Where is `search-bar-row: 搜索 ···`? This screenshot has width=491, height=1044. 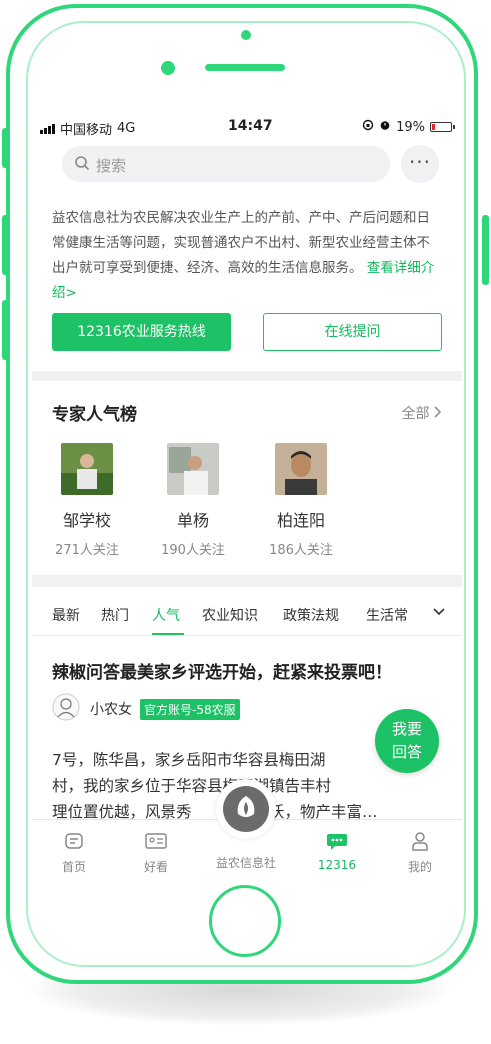 search-bar-row: 搜索 ··· is located at coordinates (247, 164).